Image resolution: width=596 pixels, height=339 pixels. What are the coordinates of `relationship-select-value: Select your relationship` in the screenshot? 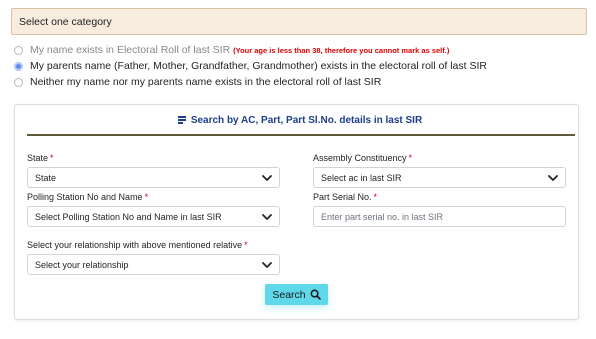 It's located at (82, 264).